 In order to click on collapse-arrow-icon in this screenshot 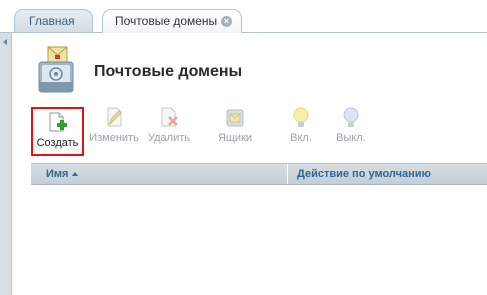, I will do `click(5, 42)`.